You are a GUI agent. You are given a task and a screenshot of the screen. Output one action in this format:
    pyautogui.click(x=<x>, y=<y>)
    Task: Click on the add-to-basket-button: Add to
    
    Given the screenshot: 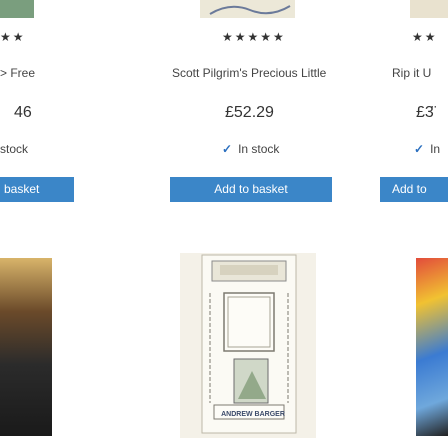 What is the action you would take?
    pyautogui.click(x=414, y=189)
    